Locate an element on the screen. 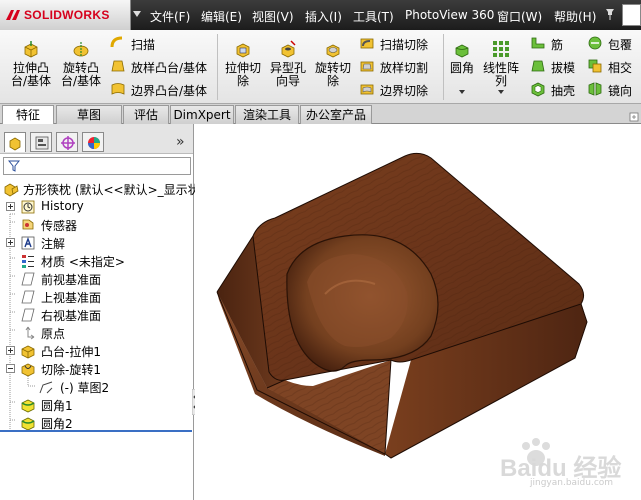 Image resolution: width=641 pixels, height=500 pixels. tree-item-label: History is located at coordinates (62, 206).